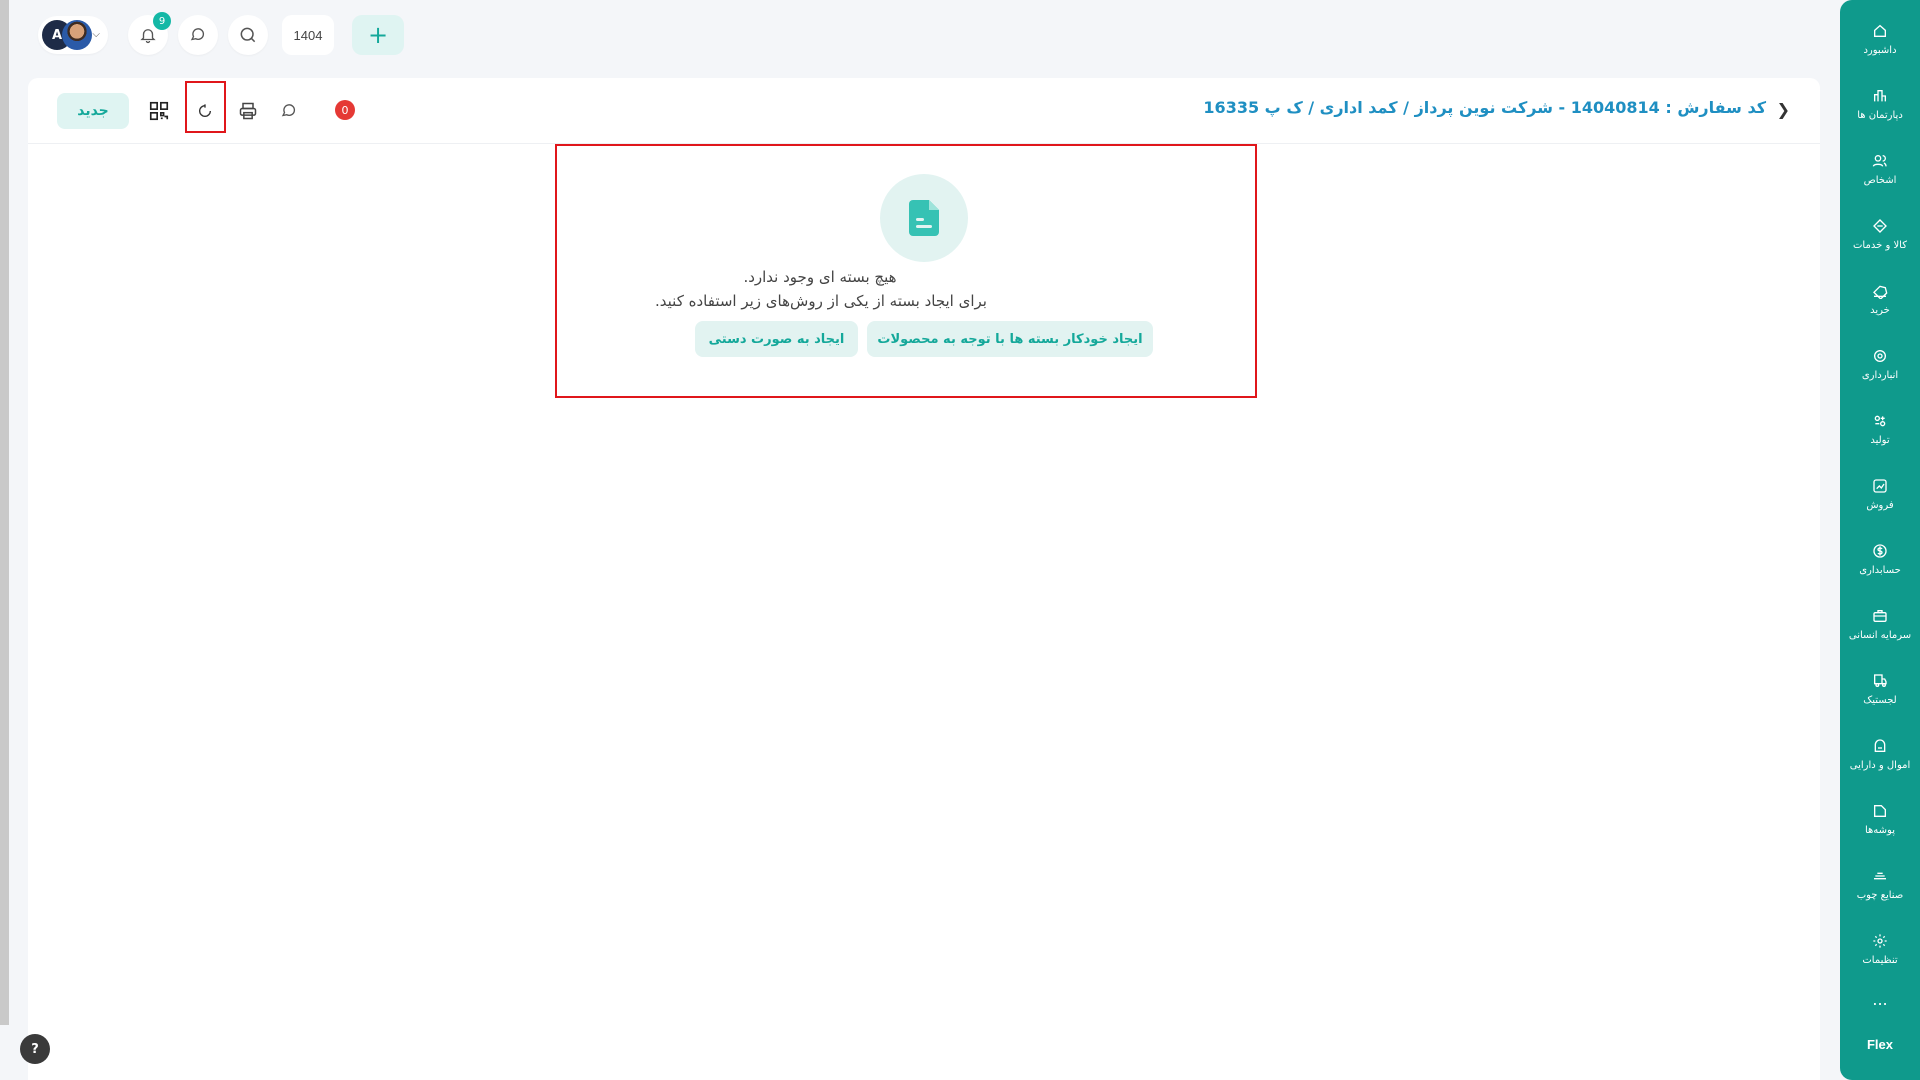 This screenshot has height=1080, width=1920. I want to click on notification-badge: 9, so click(162, 21).